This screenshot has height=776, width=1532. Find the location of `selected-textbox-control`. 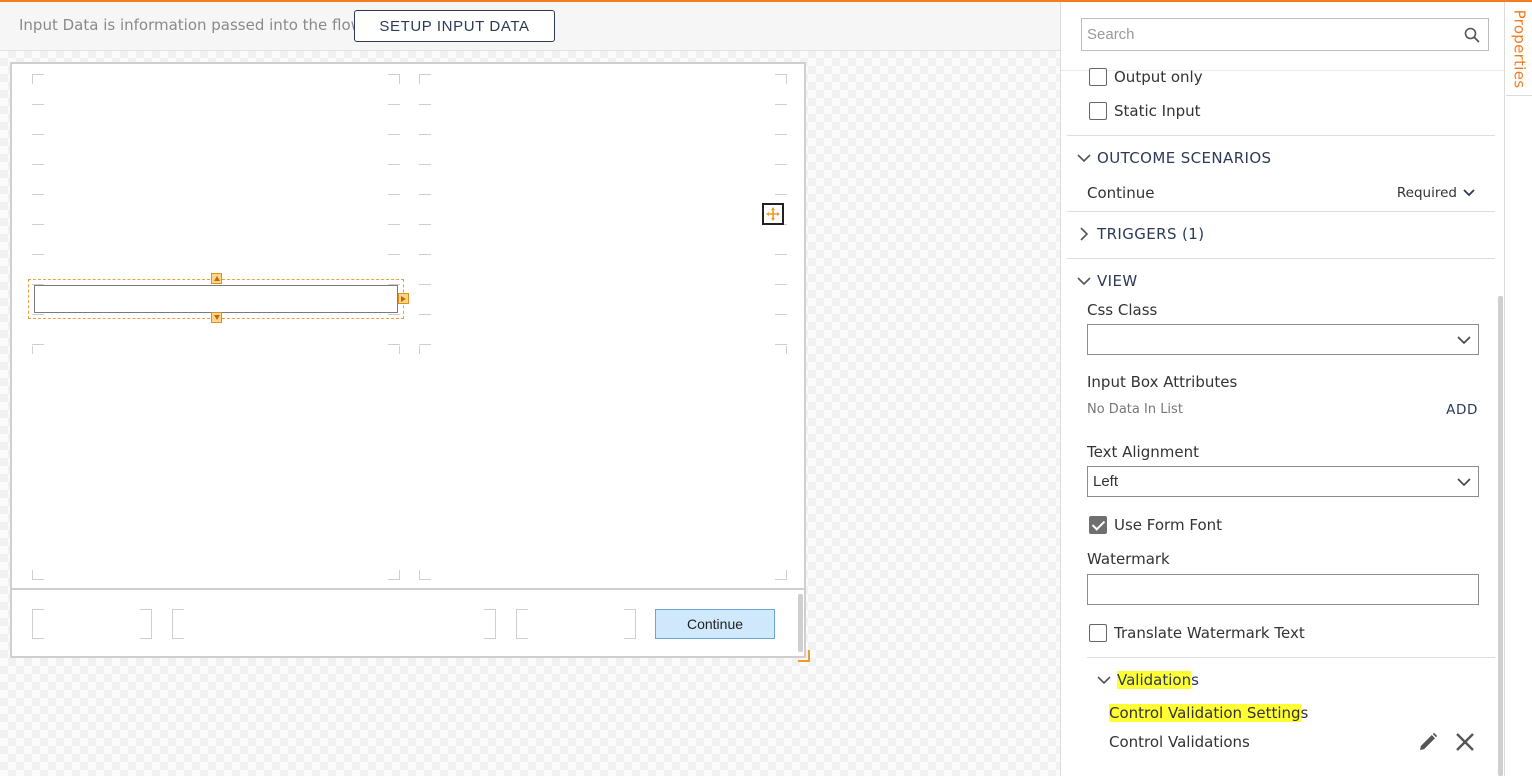

selected-textbox-control is located at coordinates (218, 298).